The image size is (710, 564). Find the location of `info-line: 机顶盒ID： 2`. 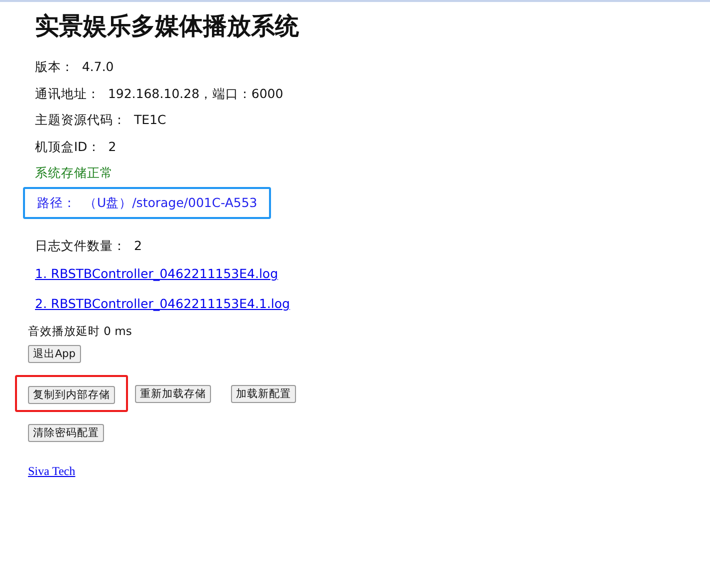

info-line: 机顶盒ID： 2 is located at coordinates (76, 147).